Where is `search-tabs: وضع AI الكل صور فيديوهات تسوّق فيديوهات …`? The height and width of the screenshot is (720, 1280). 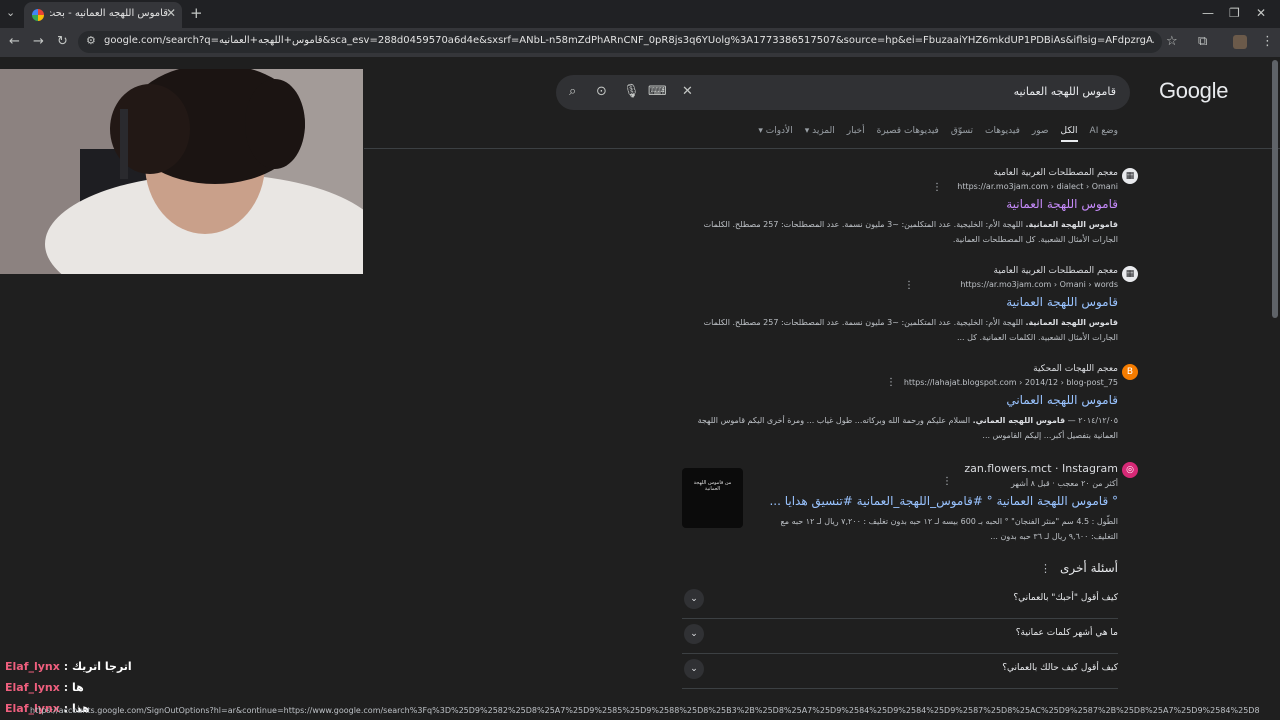
search-tabs: وضع AI الكل صور فيديوهات تسوّق فيديوهات … is located at coordinates (938, 134).